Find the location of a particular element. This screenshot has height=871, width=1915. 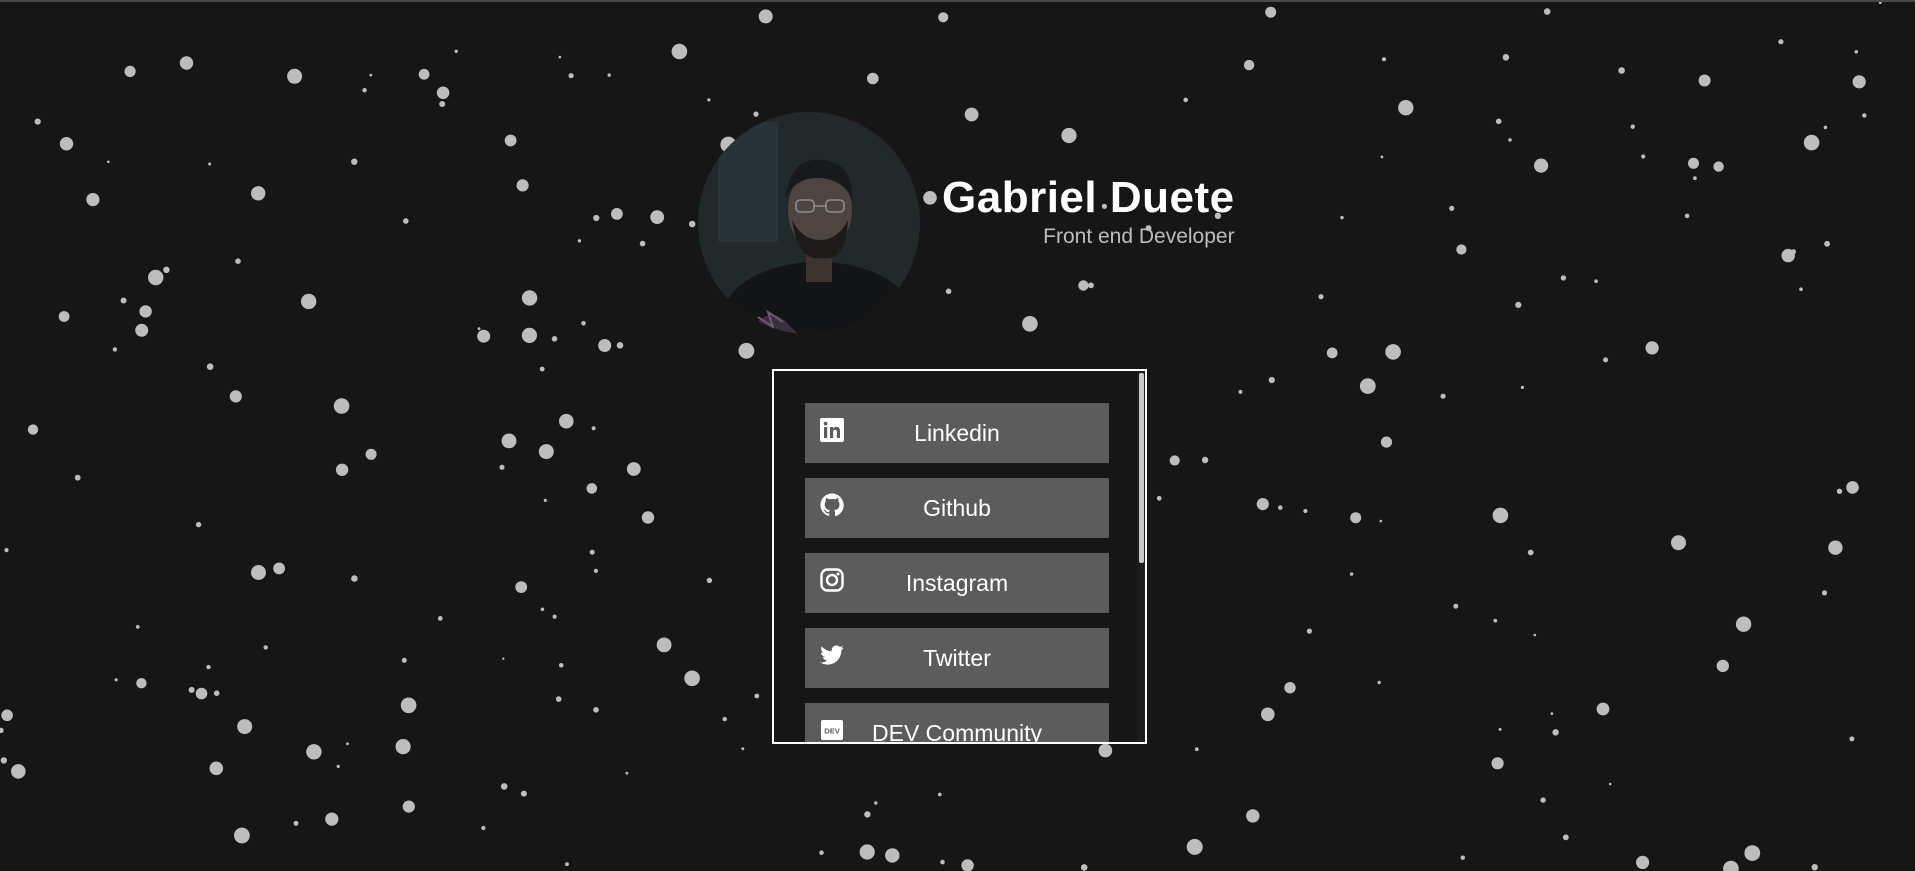

dev-community-button: DEV DEV Community is located at coordinates (957, 722).